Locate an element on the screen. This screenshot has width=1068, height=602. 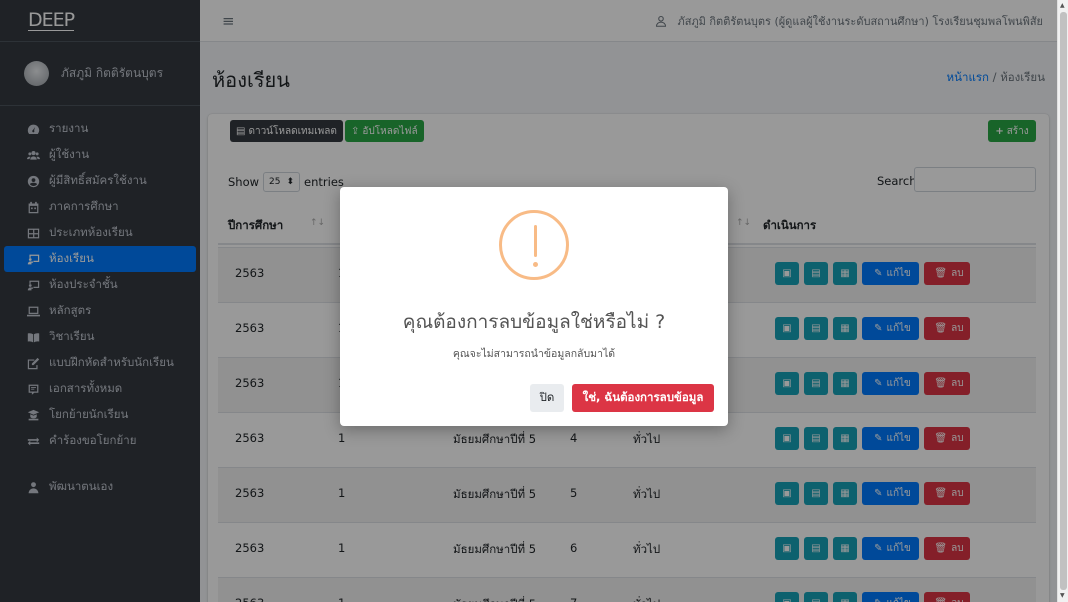
scroll-thumb is located at coordinates (1063, 301).